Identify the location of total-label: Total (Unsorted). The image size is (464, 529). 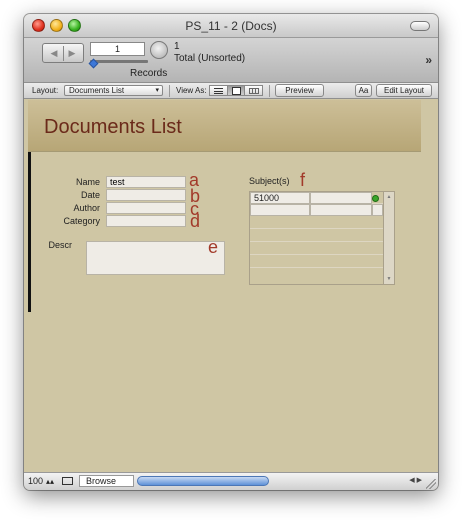
(210, 58).